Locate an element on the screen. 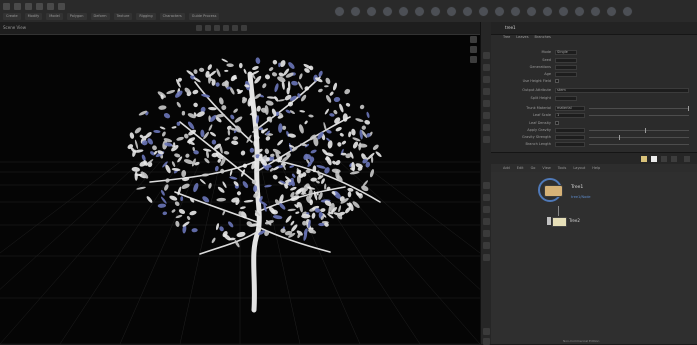 The width and height of the screenshot is (697, 345). tool-move-icon is located at coordinates (486, 67).